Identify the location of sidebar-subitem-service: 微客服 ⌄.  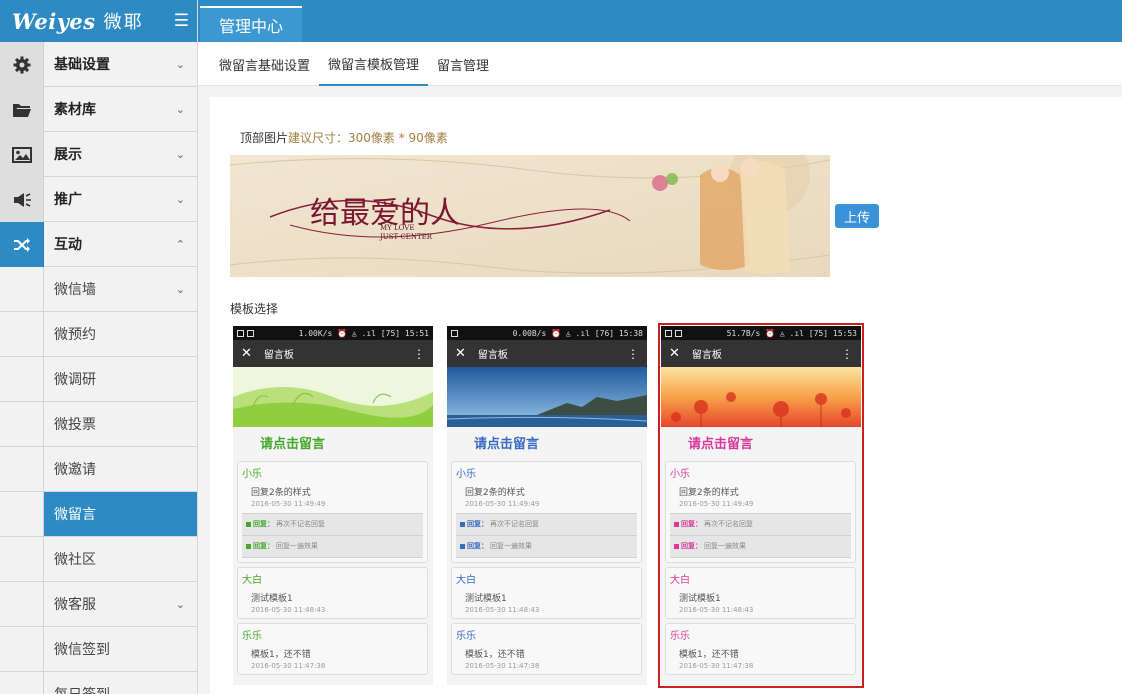
(98, 604).